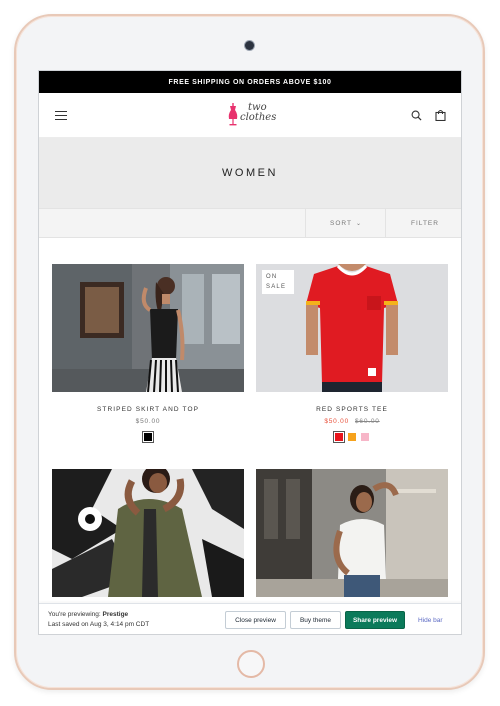 The image size is (500, 706). I want to click on product-card: STRIPED SKIRT AND TOP $50.00, so click(148, 353).